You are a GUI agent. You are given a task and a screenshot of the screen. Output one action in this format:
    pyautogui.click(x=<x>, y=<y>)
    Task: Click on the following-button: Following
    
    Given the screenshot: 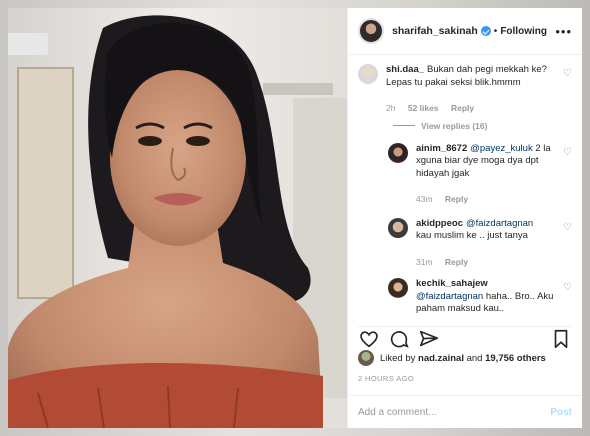 What is the action you would take?
    pyautogui.click(x=523, y=31)
    